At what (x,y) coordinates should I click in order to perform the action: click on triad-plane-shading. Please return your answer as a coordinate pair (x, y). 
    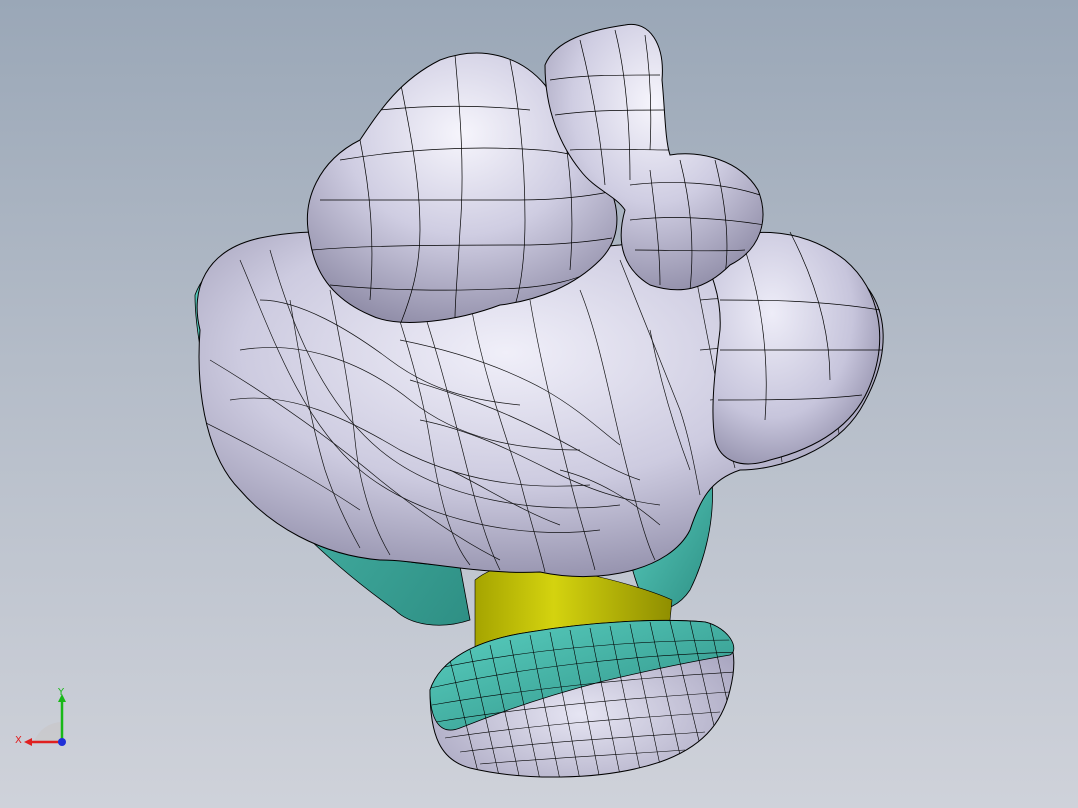
    Looking at the image, I should click on (48, 732).